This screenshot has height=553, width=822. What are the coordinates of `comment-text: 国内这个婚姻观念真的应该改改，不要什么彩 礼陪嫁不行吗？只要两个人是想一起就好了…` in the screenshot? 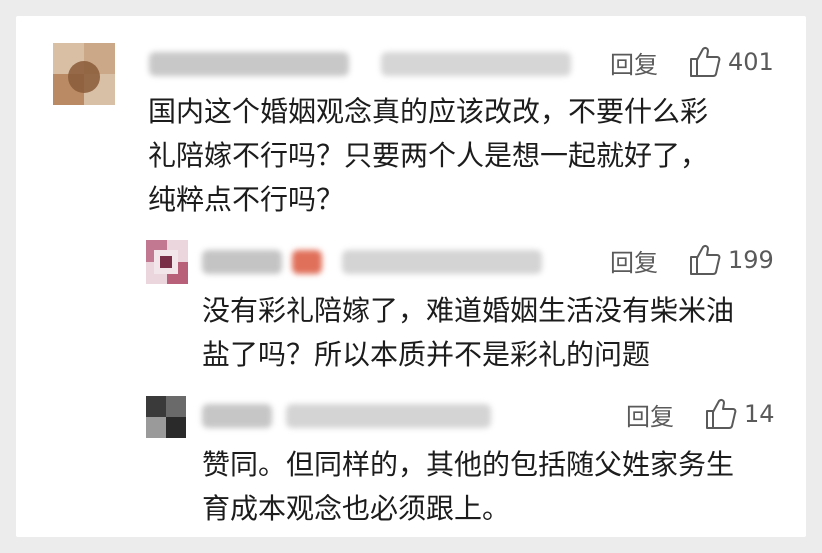 It's located at (428, 155).